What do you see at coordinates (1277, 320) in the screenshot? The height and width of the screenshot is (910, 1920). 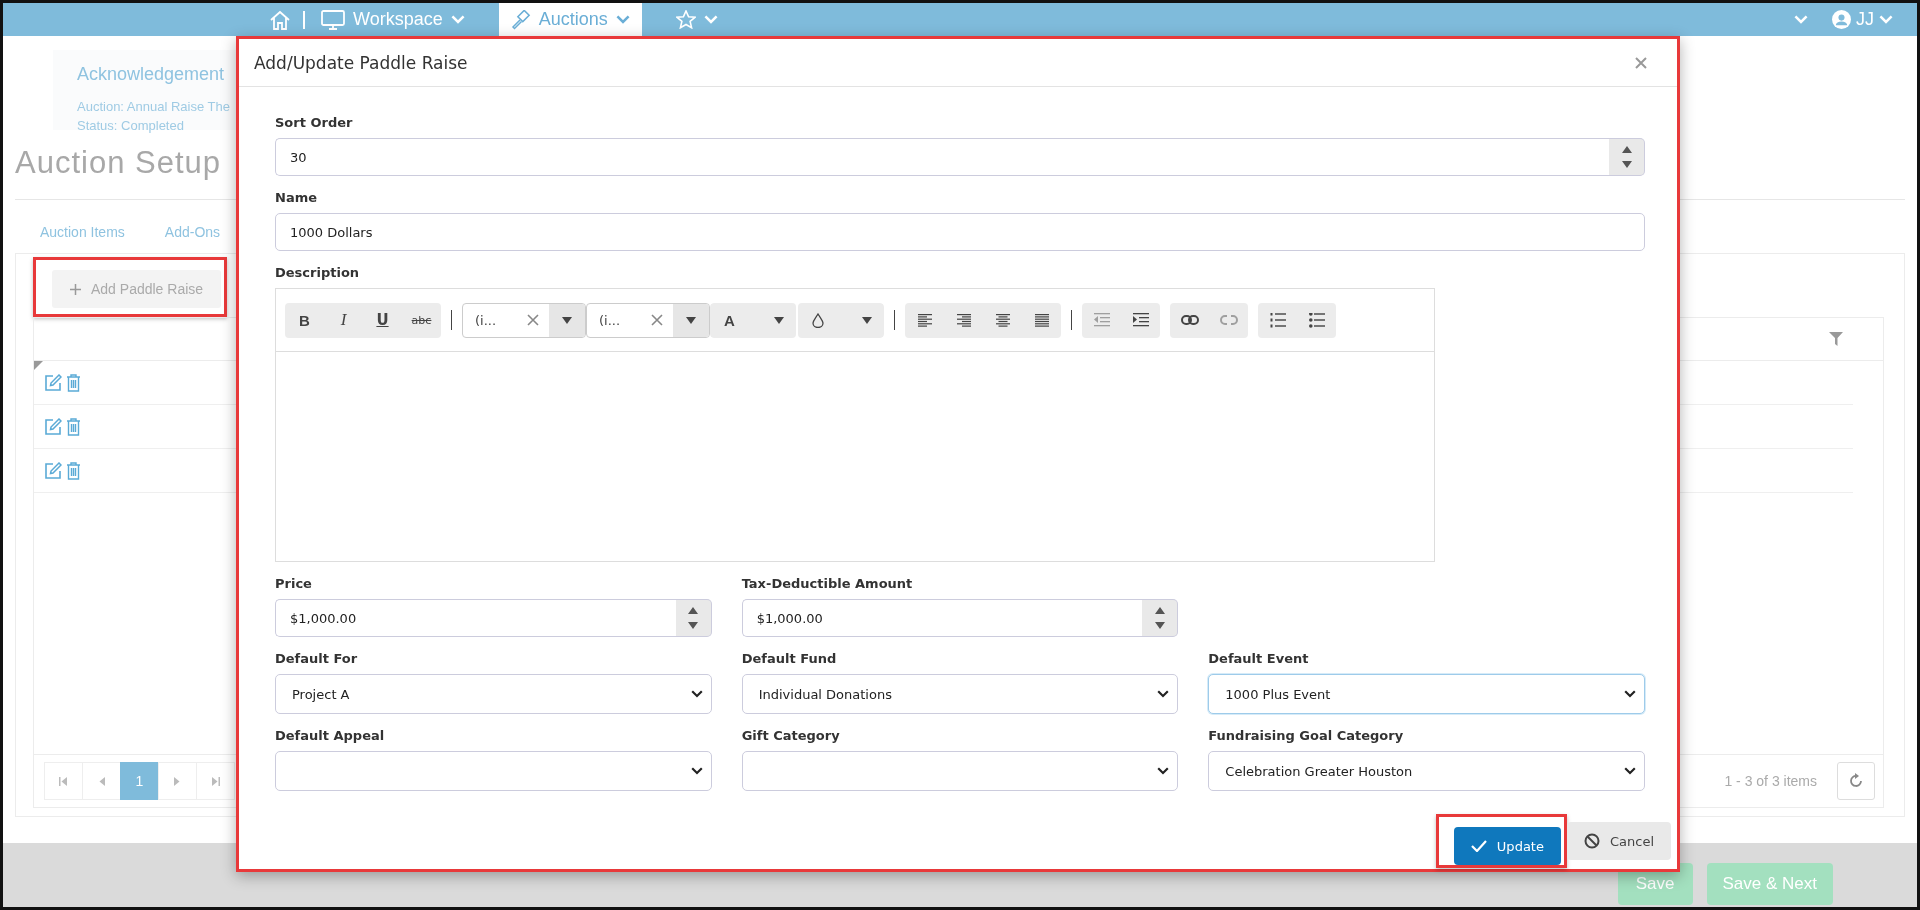 I see `ordered-list-icon` at bounding box center [1277, 320].